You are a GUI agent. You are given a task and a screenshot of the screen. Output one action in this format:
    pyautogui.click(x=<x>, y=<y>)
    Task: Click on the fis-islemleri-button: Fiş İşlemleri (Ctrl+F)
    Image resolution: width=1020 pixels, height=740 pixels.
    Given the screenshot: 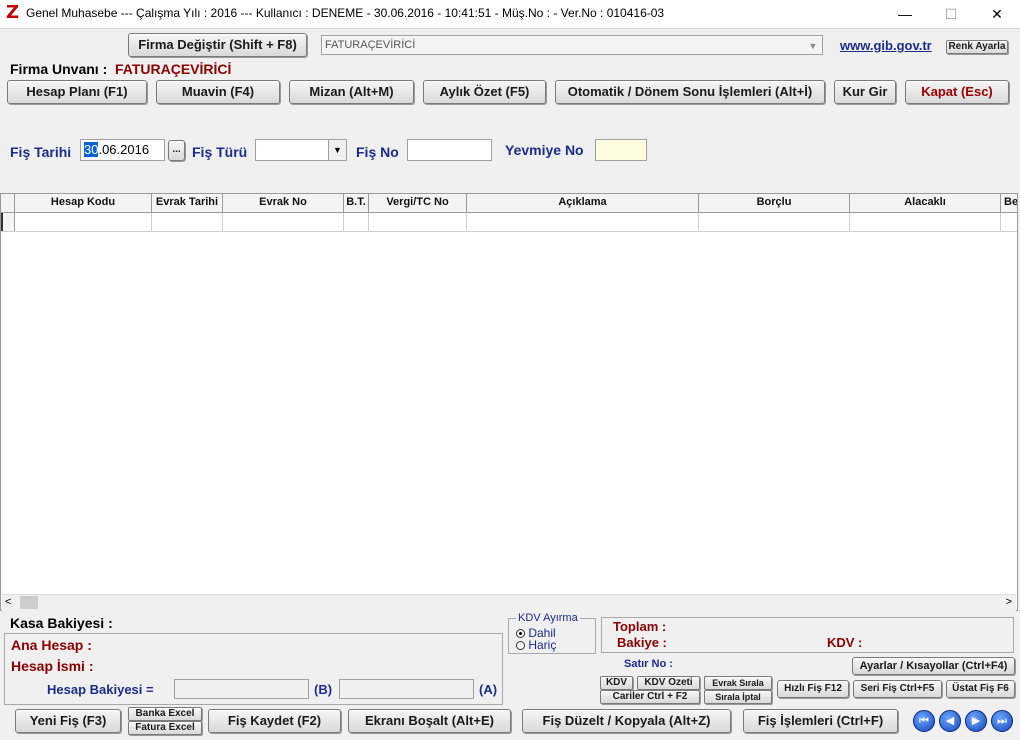 What is the action you would take?
    pyautogui.click(x=820, y=721)
    